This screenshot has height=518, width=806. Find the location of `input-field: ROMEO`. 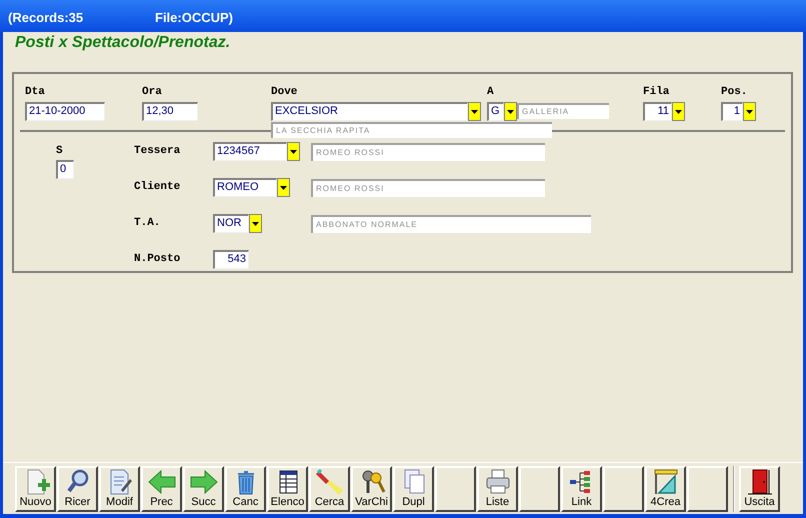

input-field: ROMEO is located at coordinates (245, 187).